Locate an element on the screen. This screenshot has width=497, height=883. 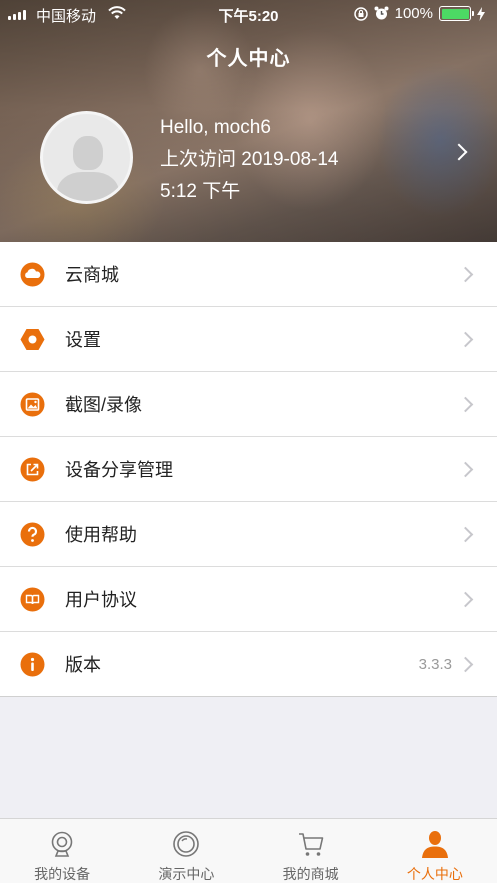
menu-item-settings: 设置 is located at coordinates (248, 339).